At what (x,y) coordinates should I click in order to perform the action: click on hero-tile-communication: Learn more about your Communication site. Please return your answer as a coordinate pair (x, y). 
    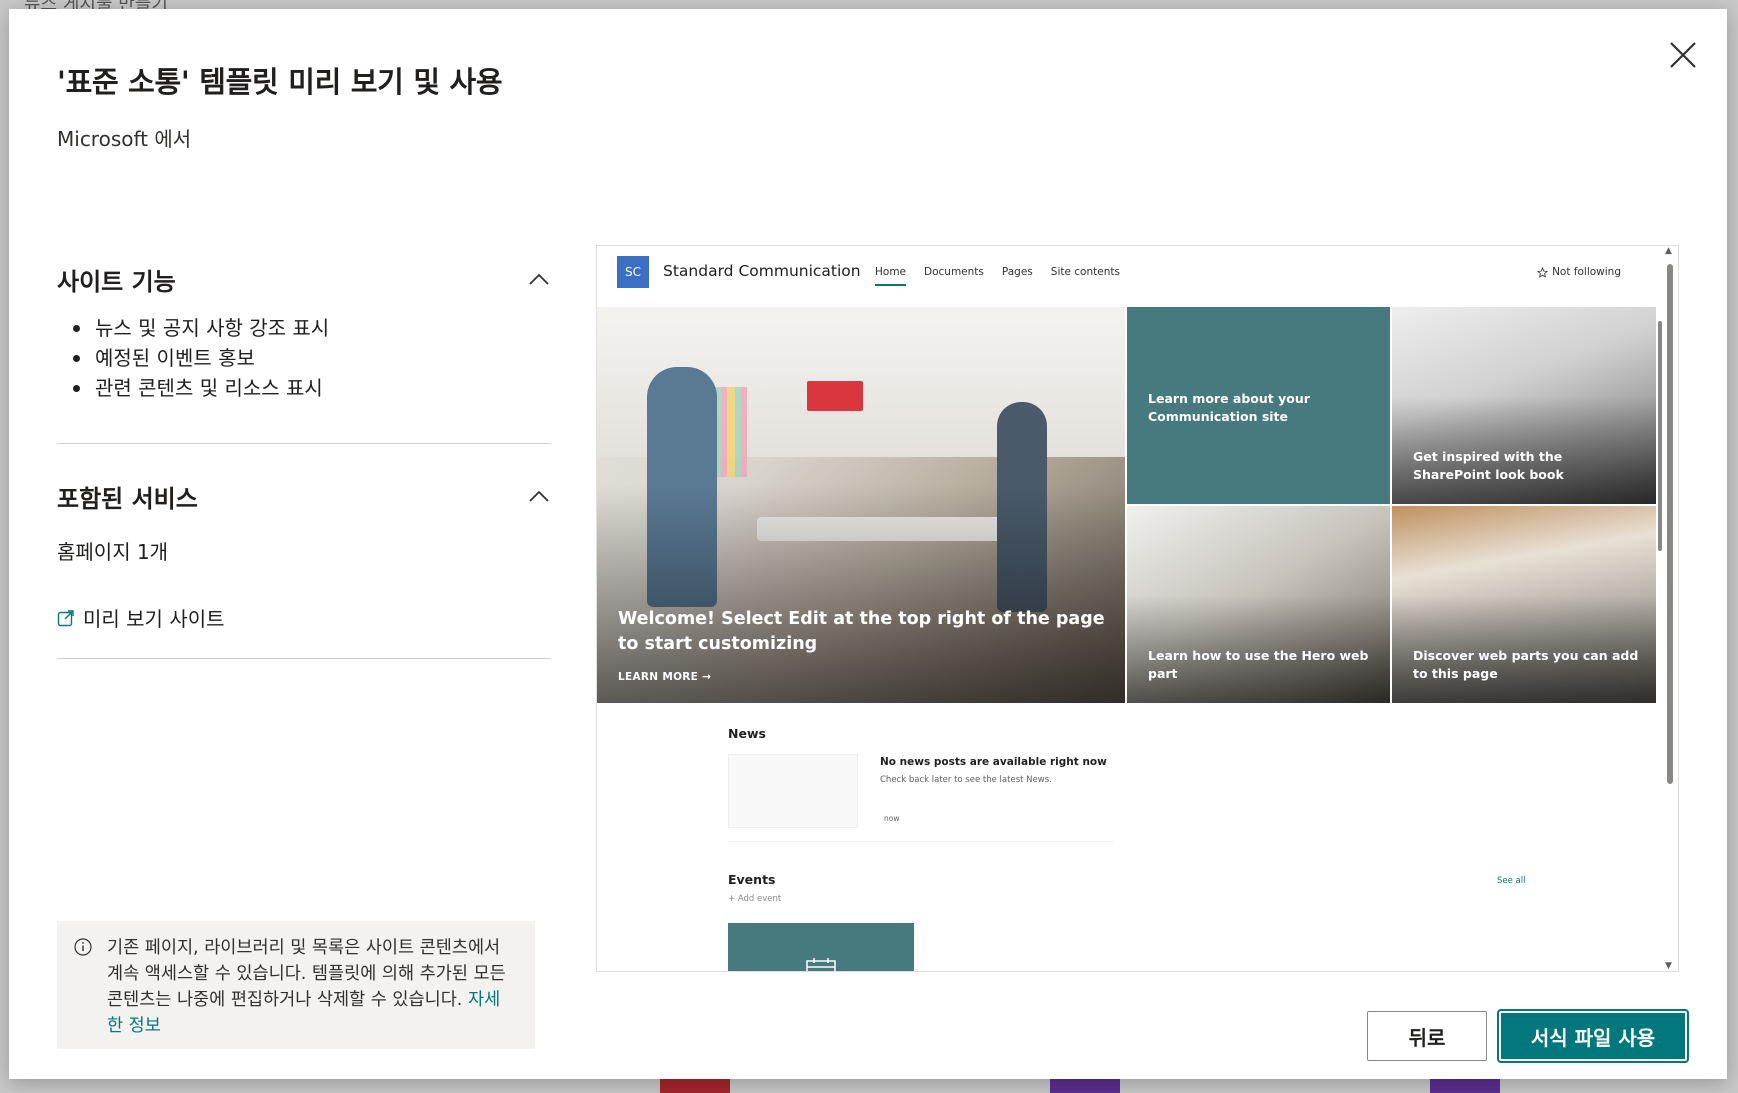
    Looking at the image, I should click on (1258, 405).